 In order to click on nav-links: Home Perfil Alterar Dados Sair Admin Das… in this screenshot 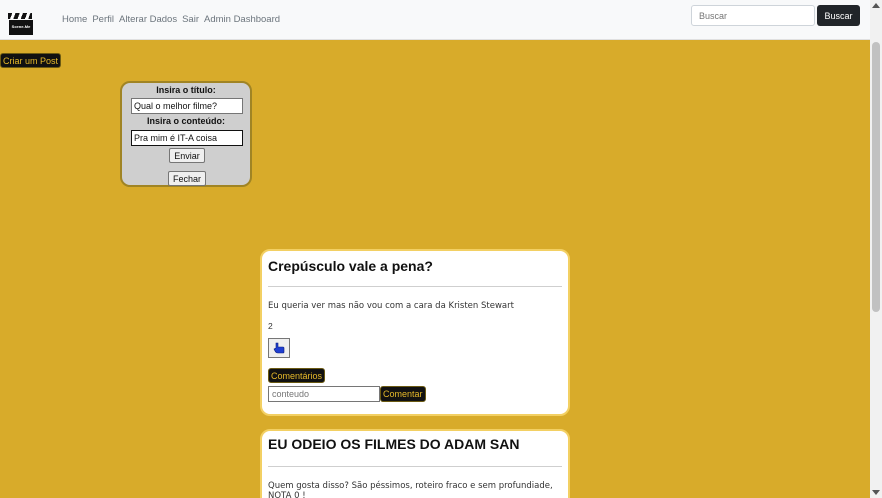, I will do `click(171, 19)`.